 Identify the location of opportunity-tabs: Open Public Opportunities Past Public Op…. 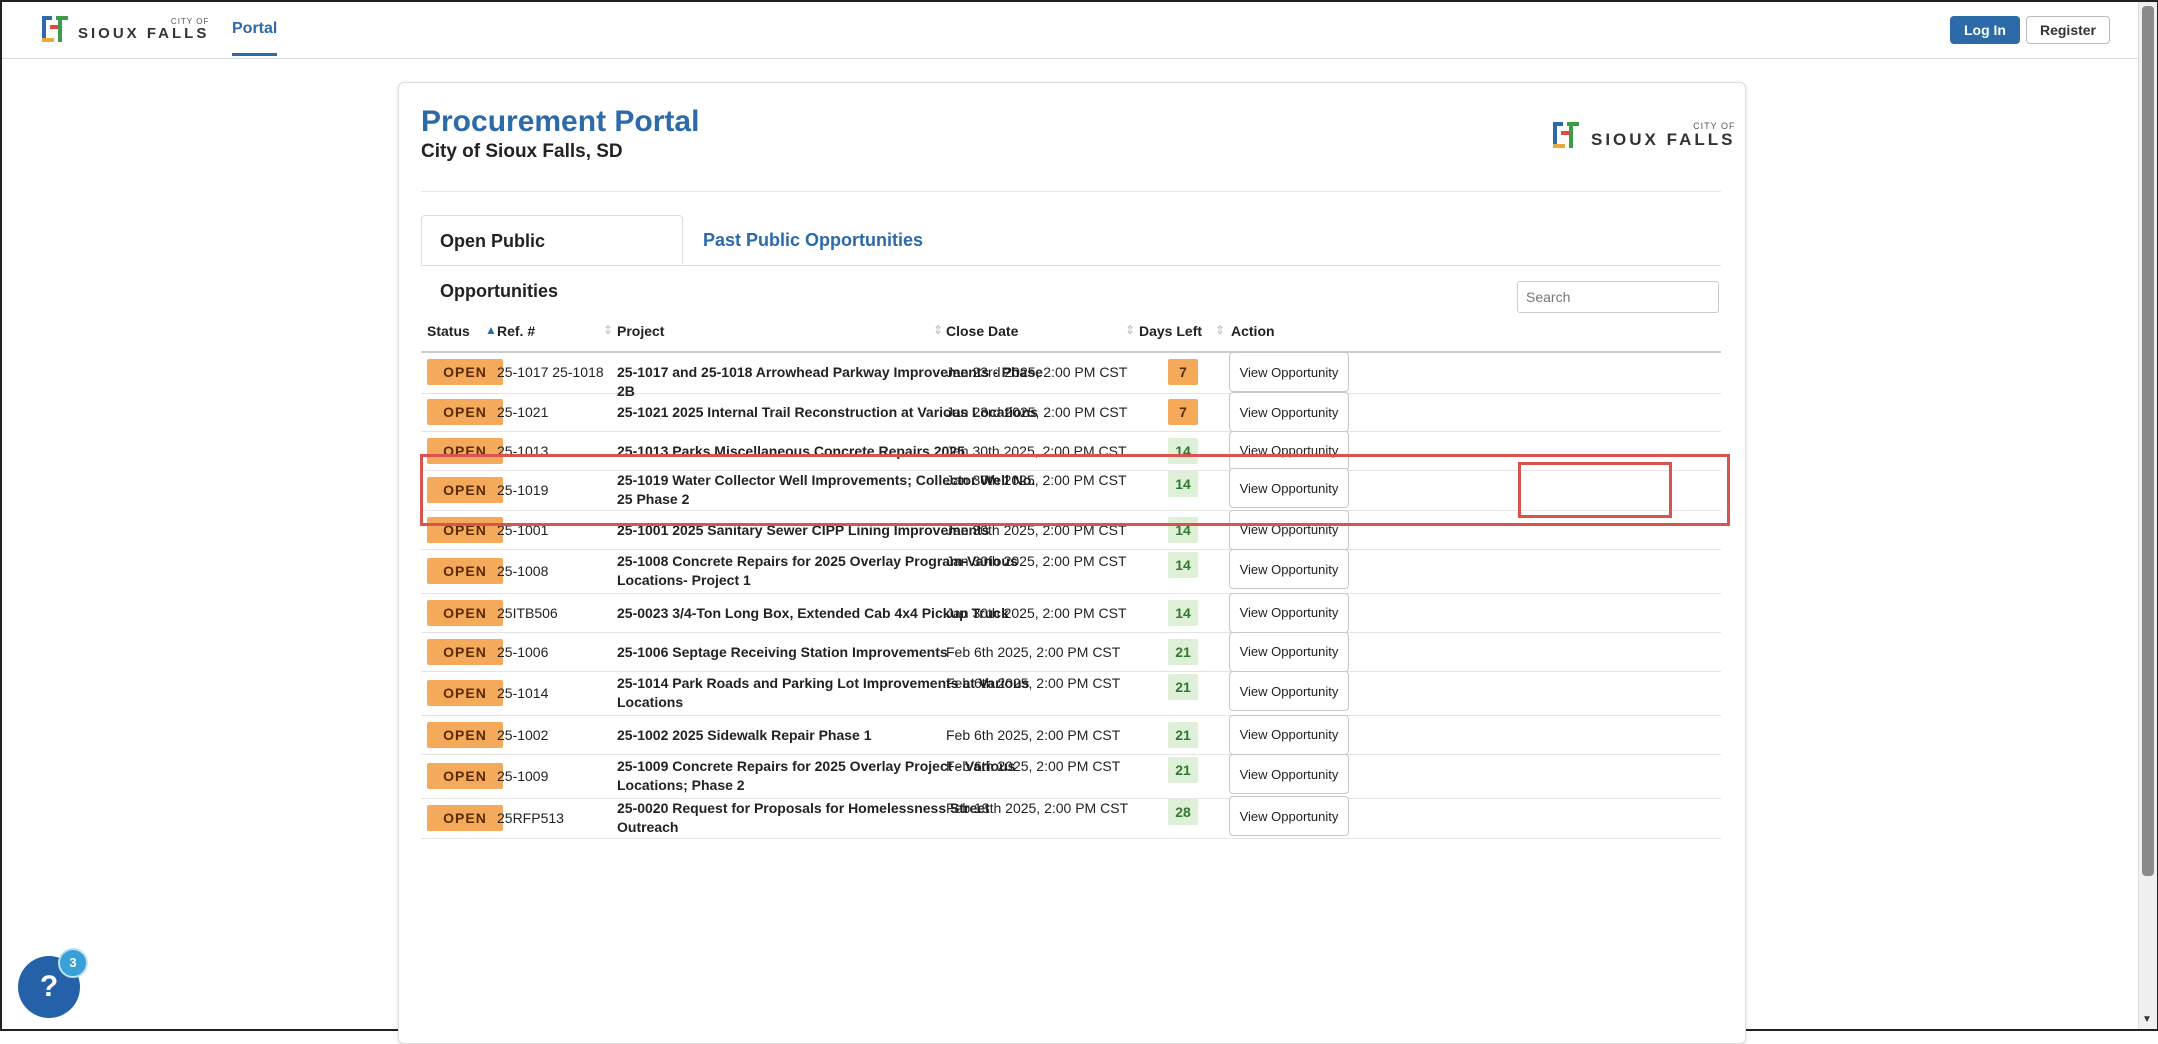
(1071, 258).